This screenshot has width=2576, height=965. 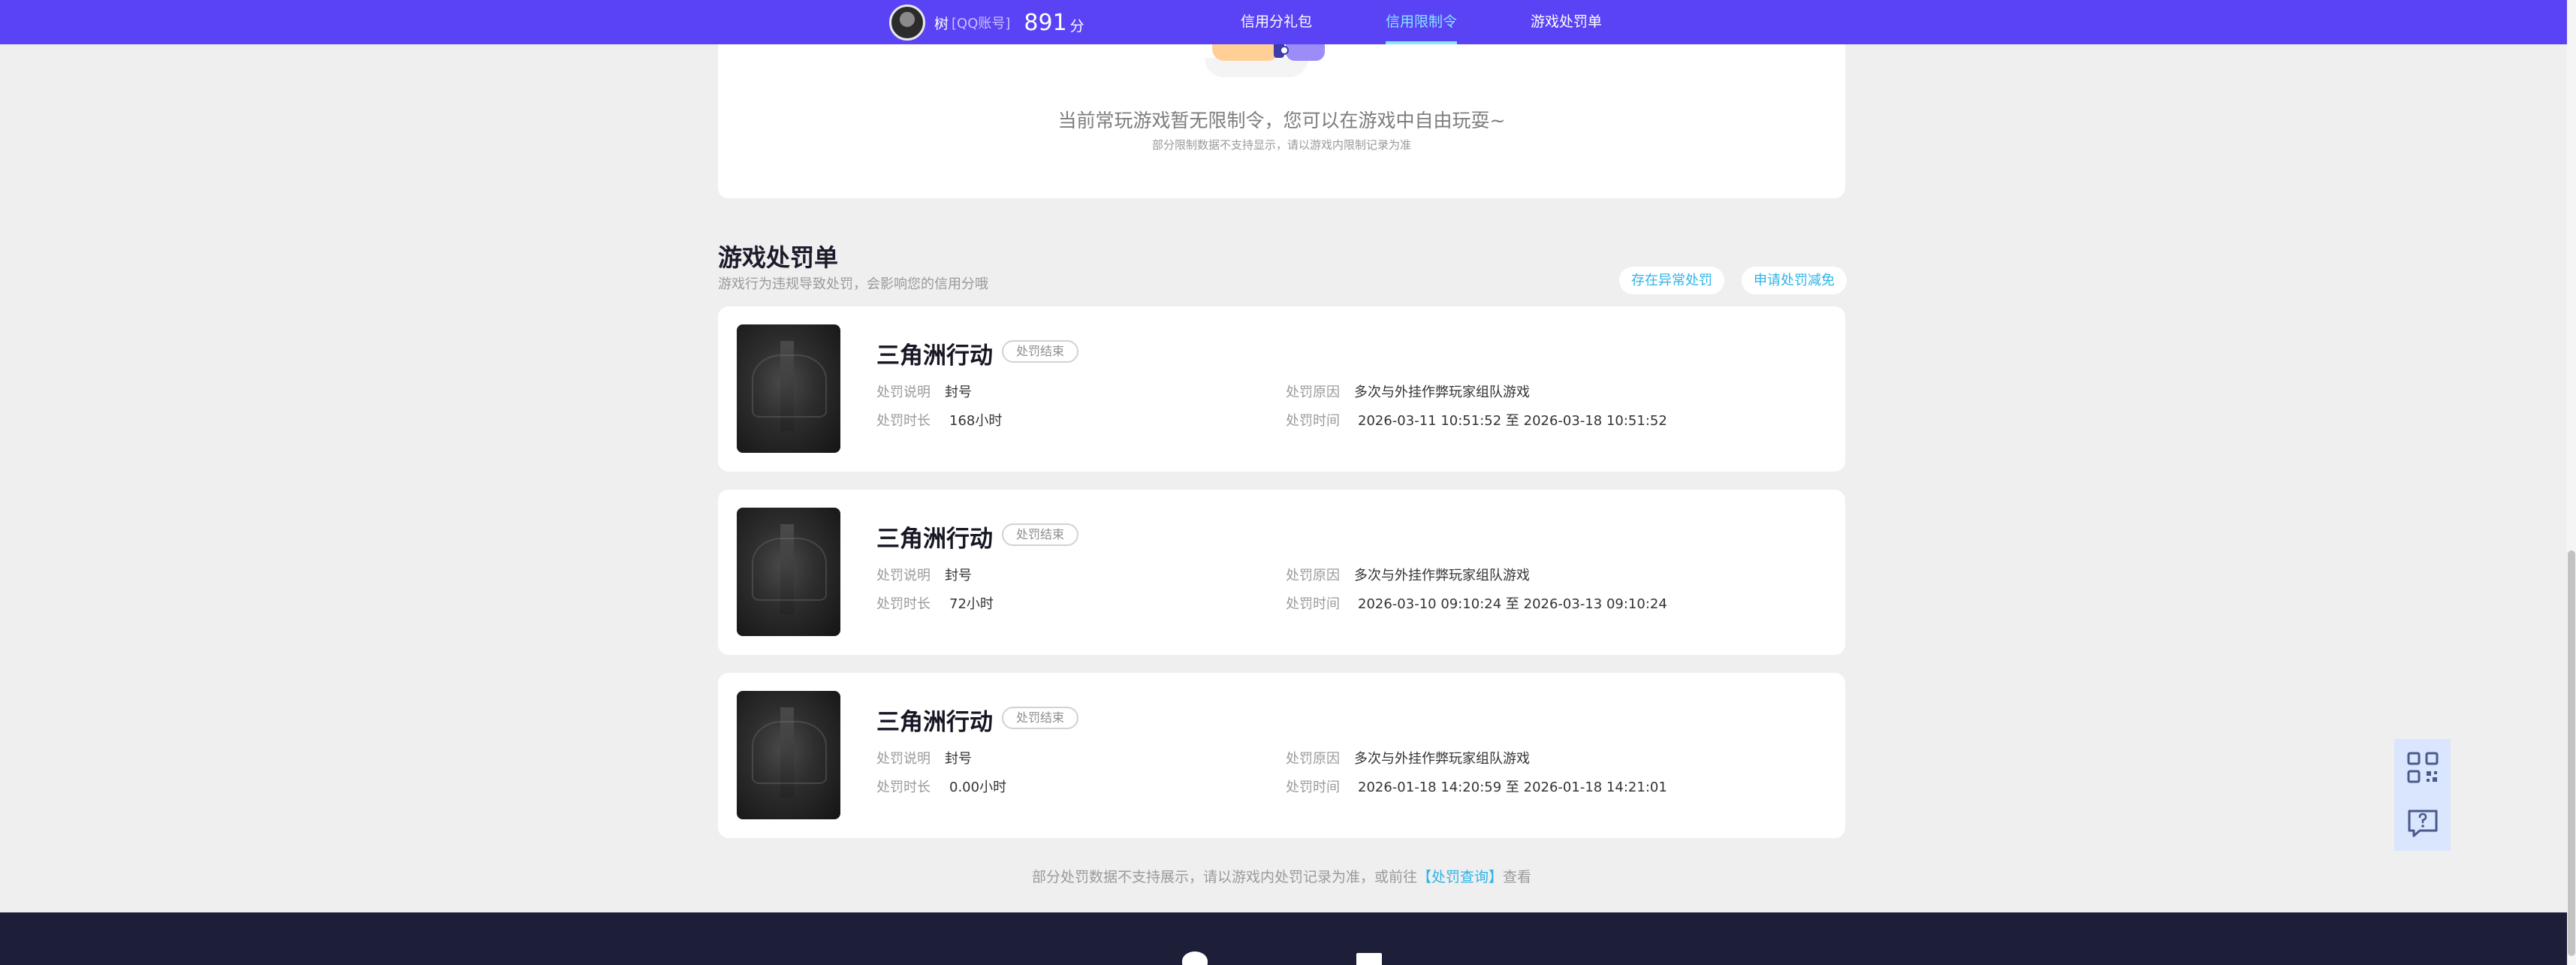 What do you see at coordinates (778, 257) in the screenshot?
I see `section-title: 游戏处罚单` at bounding box center [778, 257].